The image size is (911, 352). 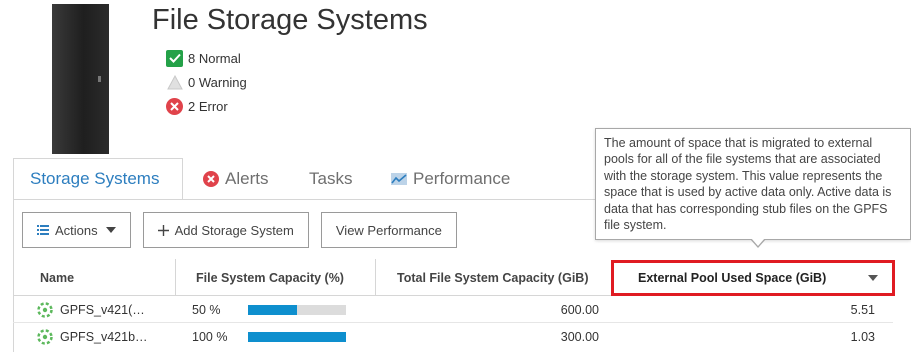 What do you see at coordinates (234, 230) in the screenshot?
I see `add-storage-system-label: Add Storage System` at bounding box center [234, 230].